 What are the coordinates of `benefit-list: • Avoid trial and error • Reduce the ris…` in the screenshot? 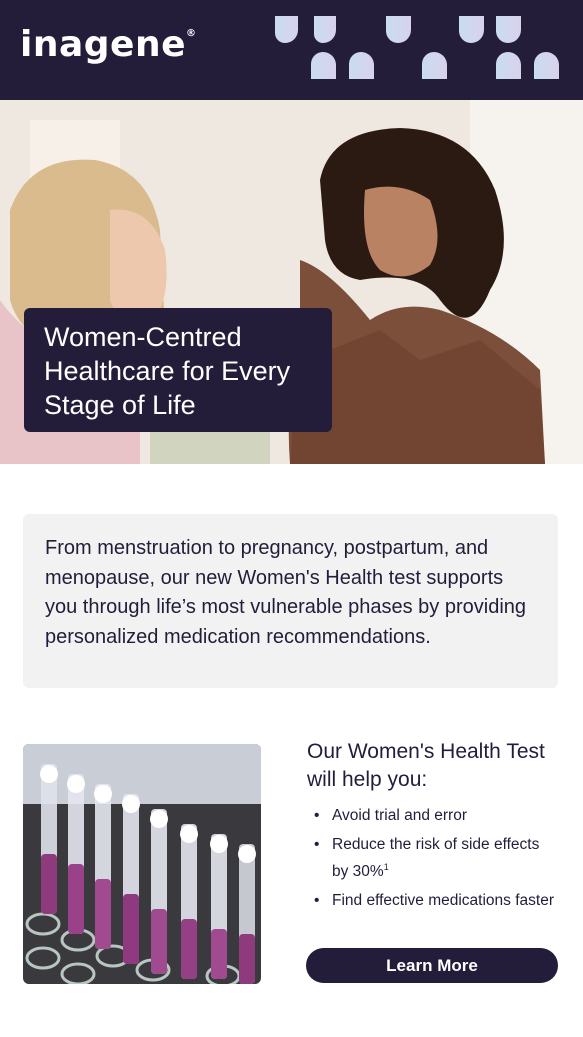 It's located at (432, 861).